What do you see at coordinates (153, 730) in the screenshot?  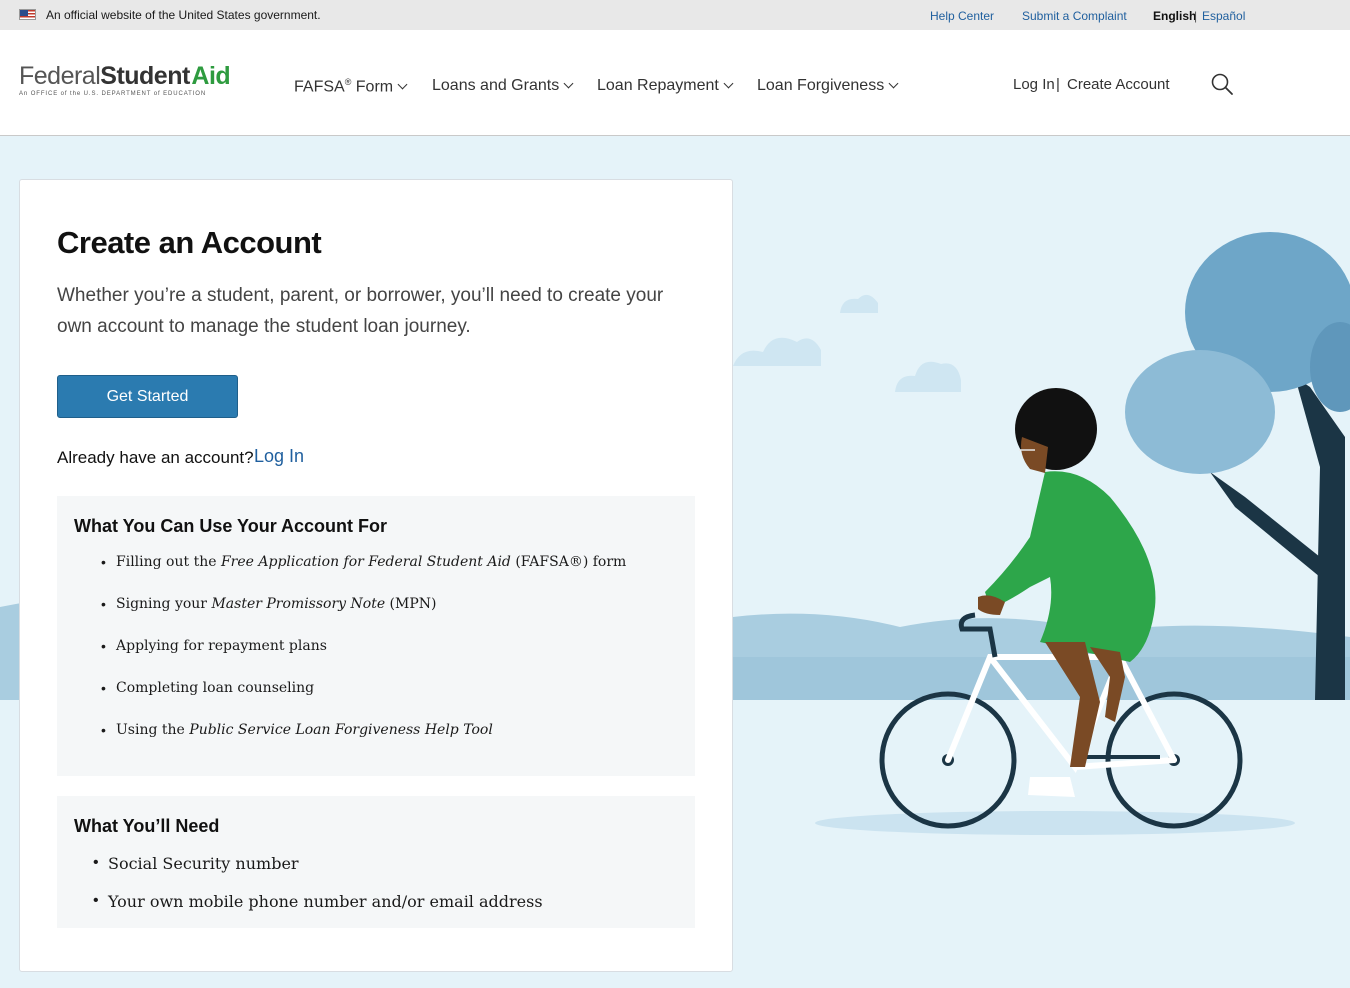 I see `list-item-text: Using the` at bounding box center [153, 730].